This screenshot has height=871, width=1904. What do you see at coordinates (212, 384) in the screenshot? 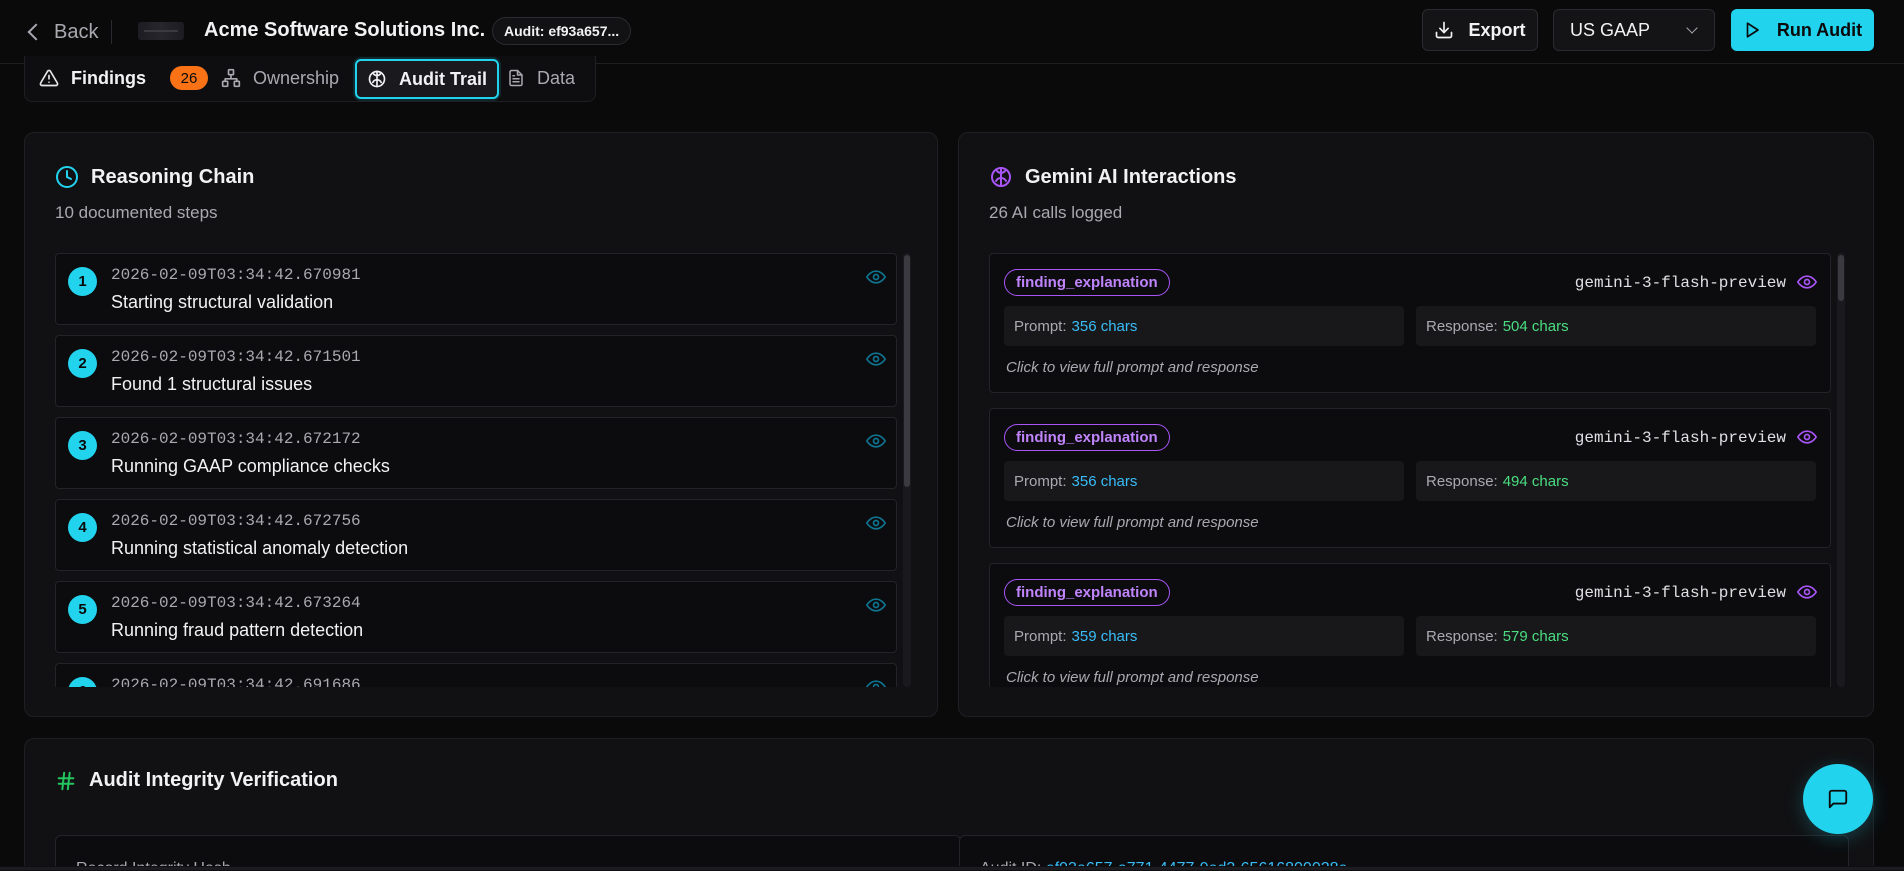
I see `step-description: Found 1 structural issues` at bounding box center [212, 384].